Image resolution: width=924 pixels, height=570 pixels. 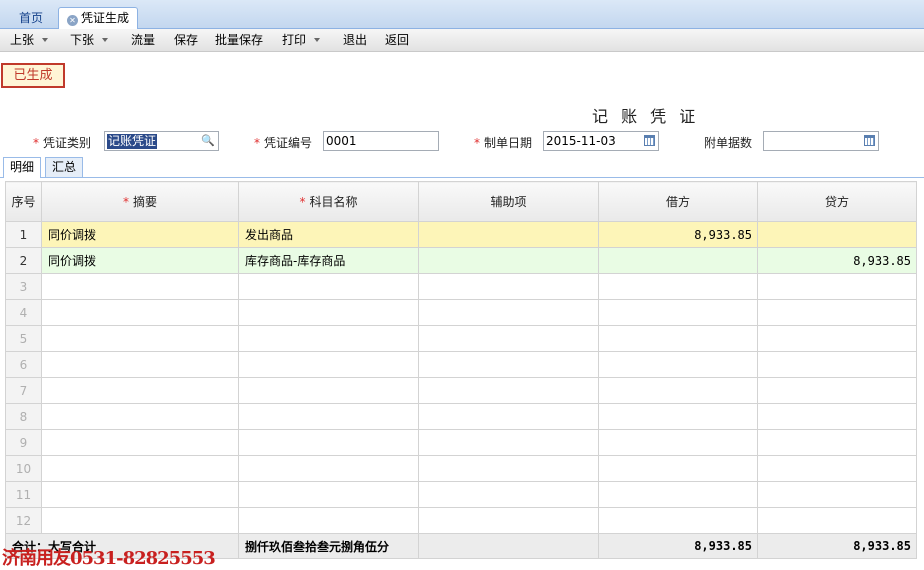 I want to click on attachment-count-field, so click(x=821, y=141).